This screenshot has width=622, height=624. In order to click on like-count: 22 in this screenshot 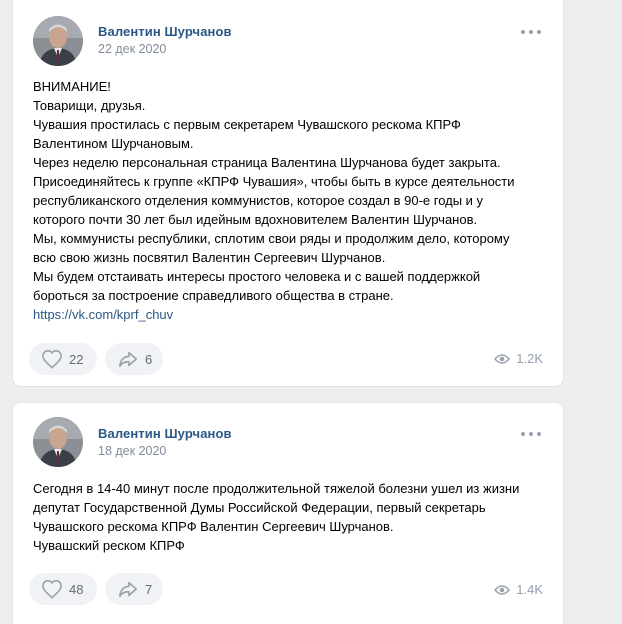, I will do `click(76, 359)`.